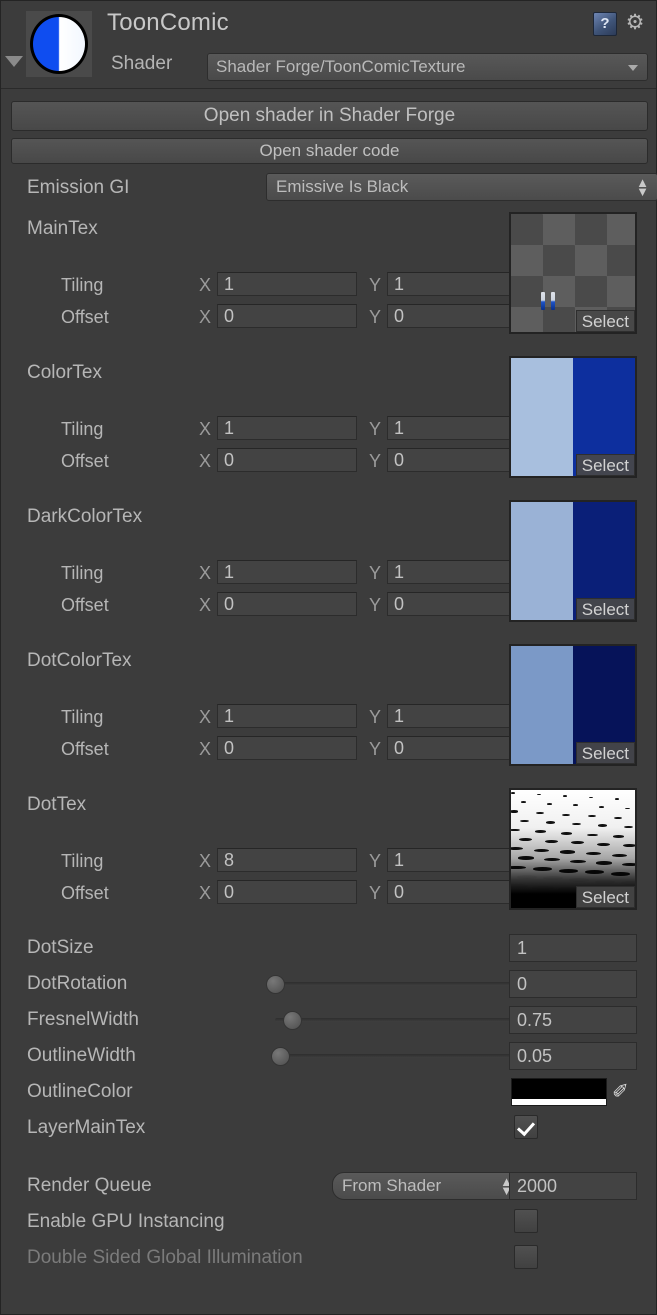 The height and width of the screenshot is (1315, 657). What do you see at coordinates (526, 1127) in the screenshot?
I see `layer-main-tex-checkbox` at bounding box center [526, 1127].